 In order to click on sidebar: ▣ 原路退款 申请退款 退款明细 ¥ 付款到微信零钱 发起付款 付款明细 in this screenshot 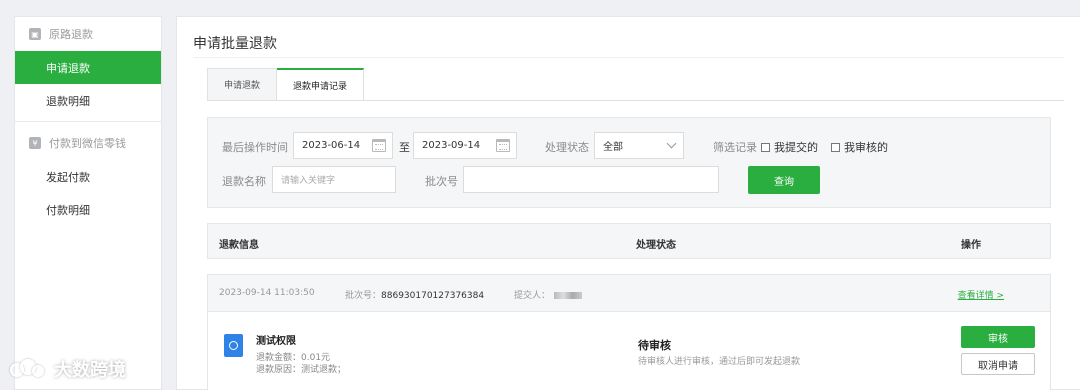, I will do `click(88, 203)`.